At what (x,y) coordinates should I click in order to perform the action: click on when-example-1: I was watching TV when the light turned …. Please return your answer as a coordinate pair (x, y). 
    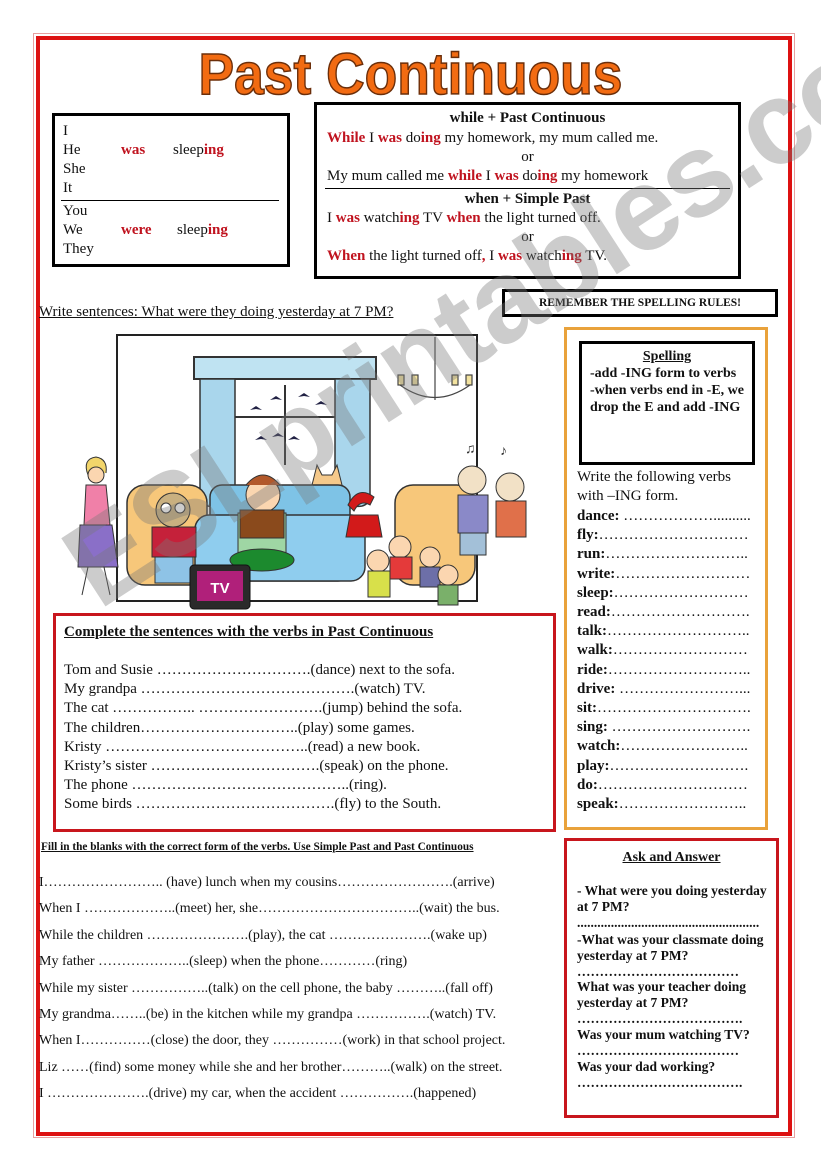
    Looking at the image, I should click on (527, 218).